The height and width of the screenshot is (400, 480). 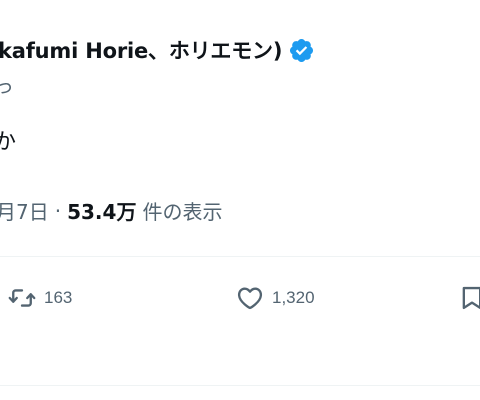 I want to click on views-count: 53.4万, so click(x=102, y=212).